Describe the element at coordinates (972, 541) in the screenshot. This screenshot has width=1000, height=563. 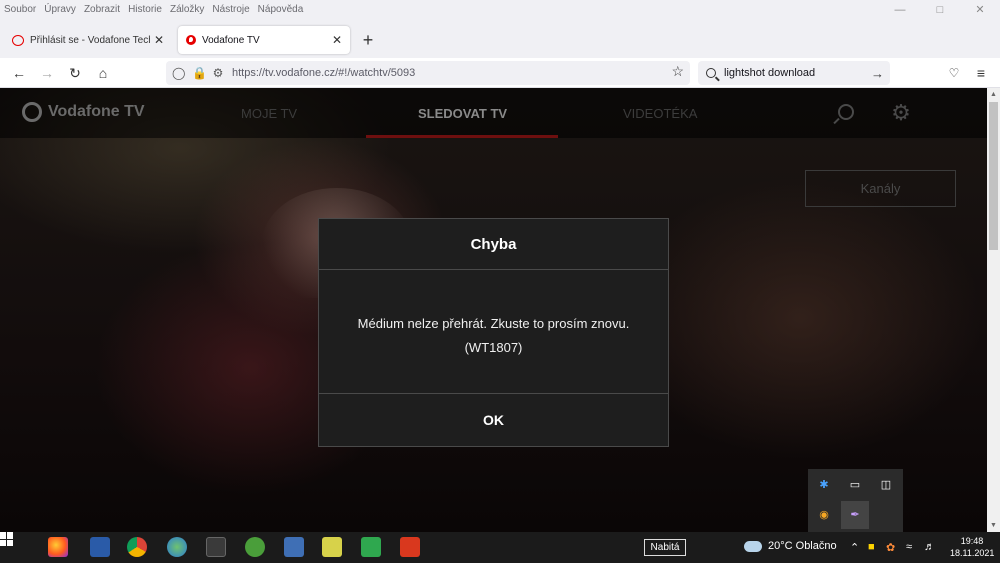
I see `clock-time: 19:48` at that location.